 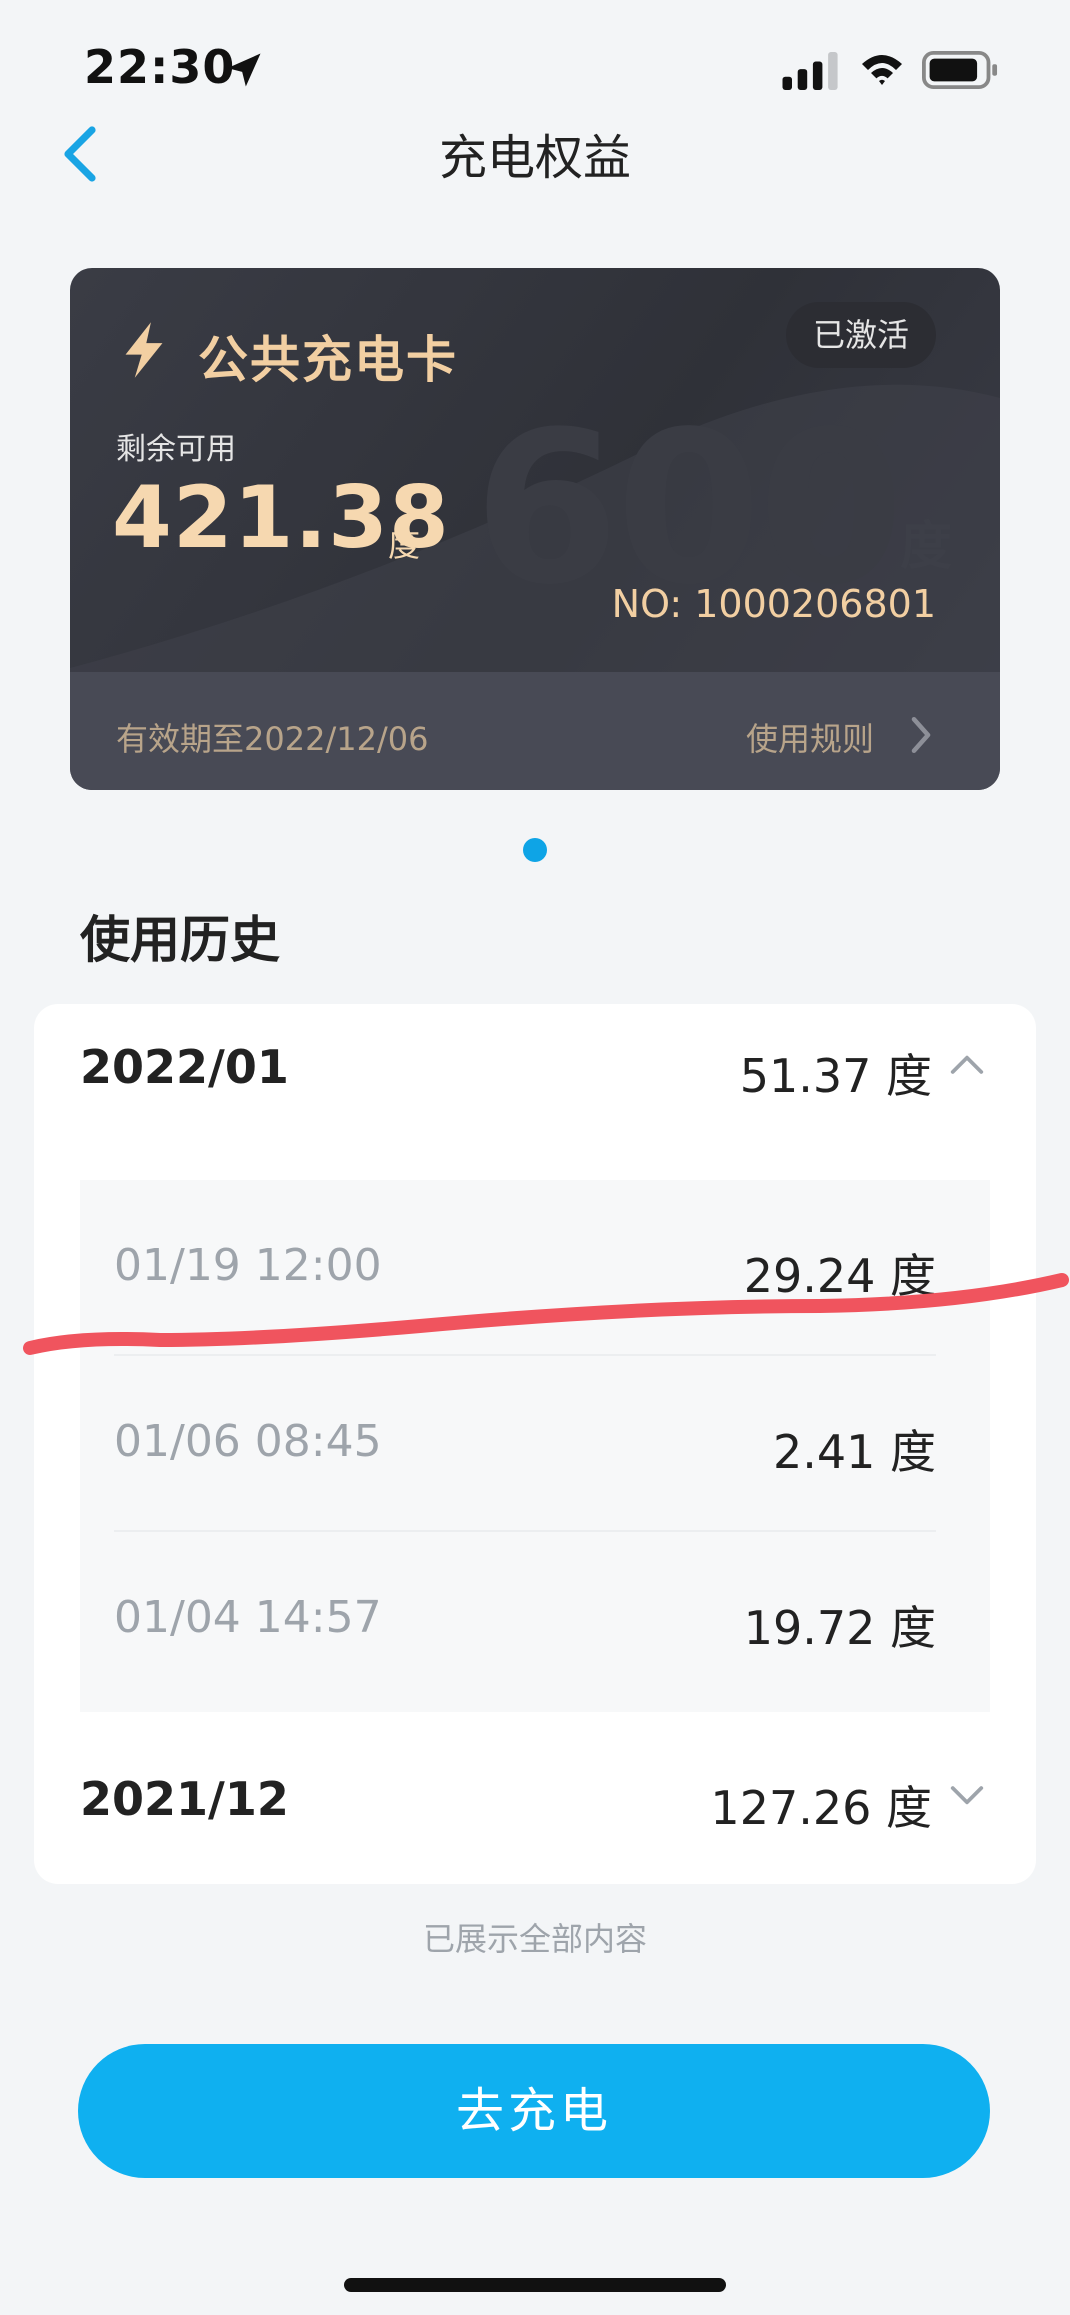 What do you see at coordinates (535, 1796) in the screenshot?
I see `month-row-2021-12: 2021/12 127.26 度` at bounding box center [535, 1796].